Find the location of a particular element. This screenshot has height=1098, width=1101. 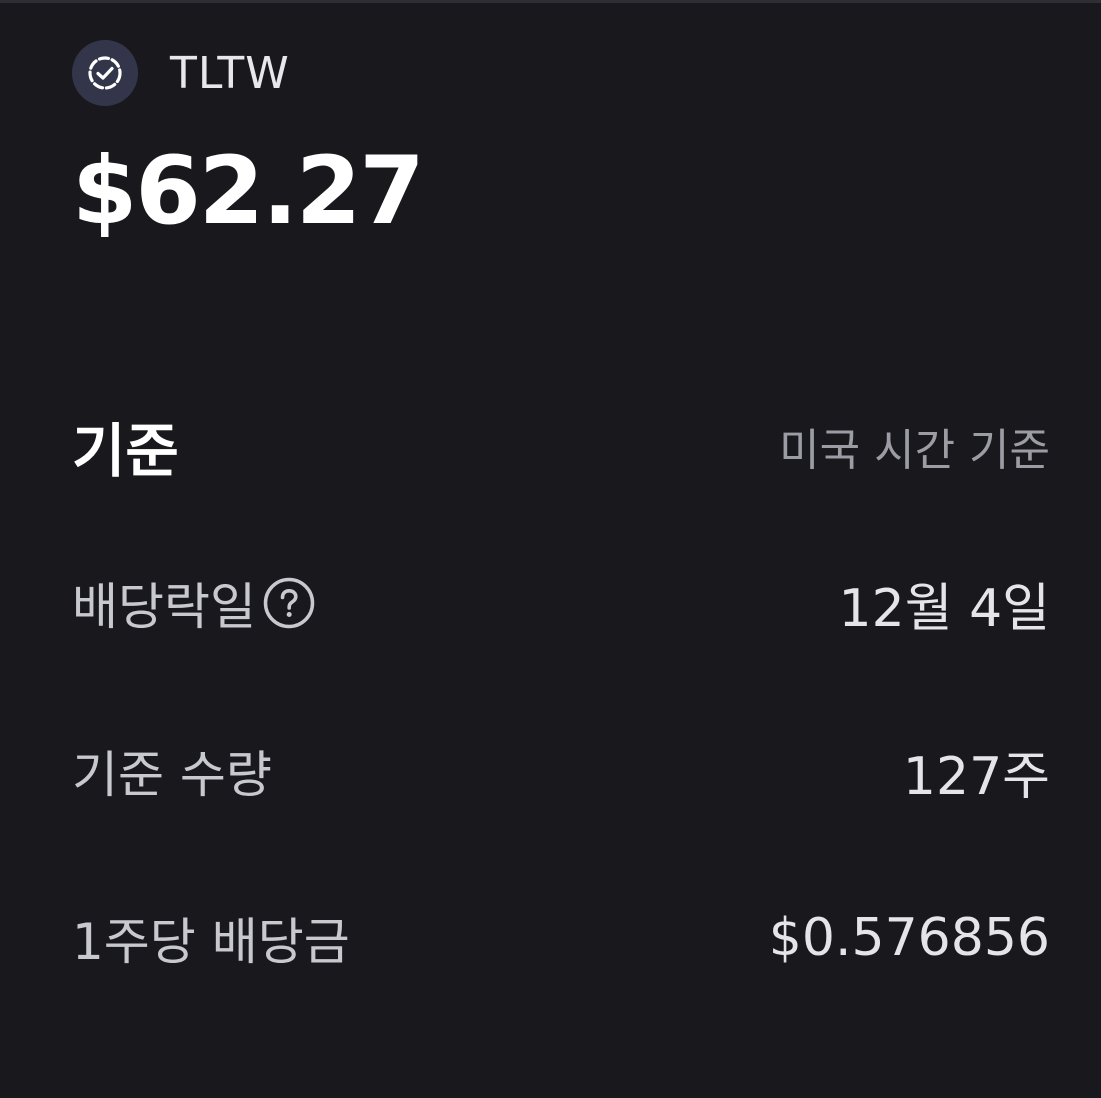

ex-dividend-date-label-group: 배당락일 is located at coordinates (194, 603).